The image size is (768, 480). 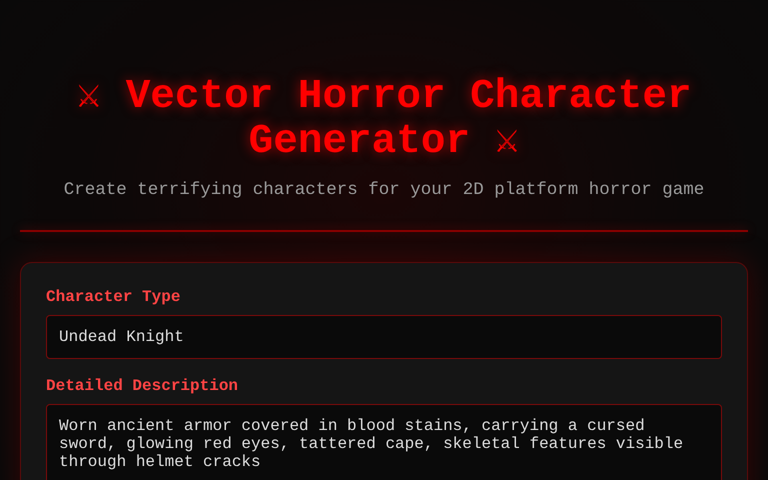 I want to click on subtitle: Create terrifying characters for your 2D platform horror game, so click(x=384, y=190).